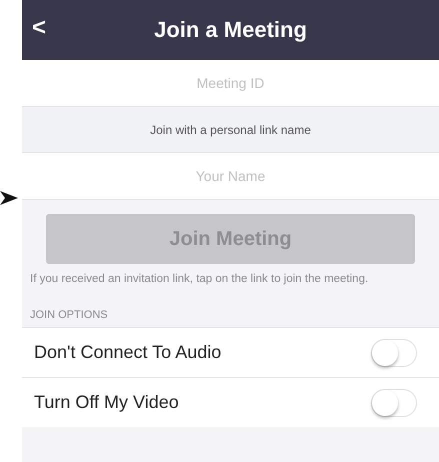  Describe the element at coordinates (230, 83) in the screenshot. I see `meeting-id-field: Meeting ID` at that location.